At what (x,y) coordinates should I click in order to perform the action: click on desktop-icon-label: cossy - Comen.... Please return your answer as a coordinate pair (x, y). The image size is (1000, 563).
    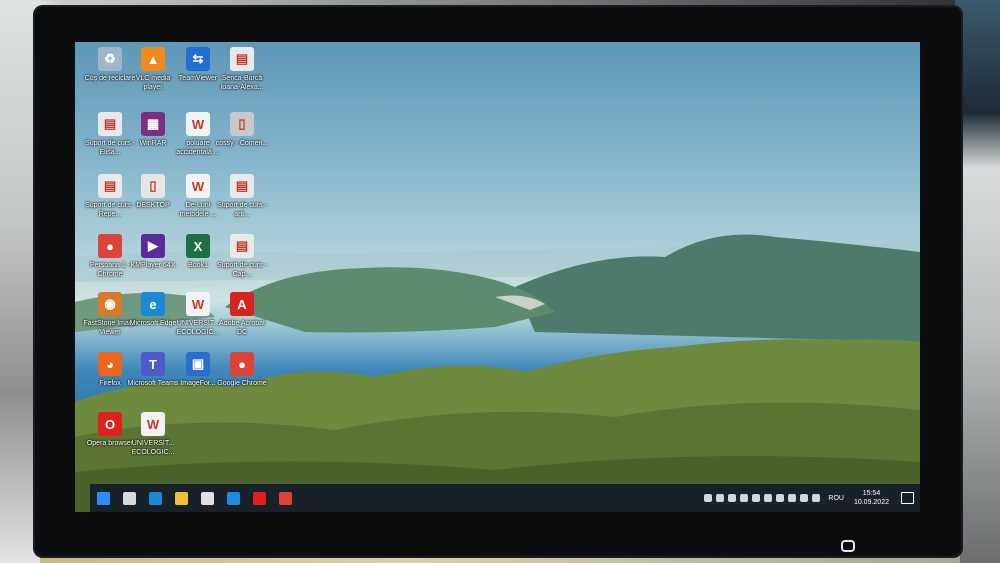
    Looking at the image, I should click on (242, 143).